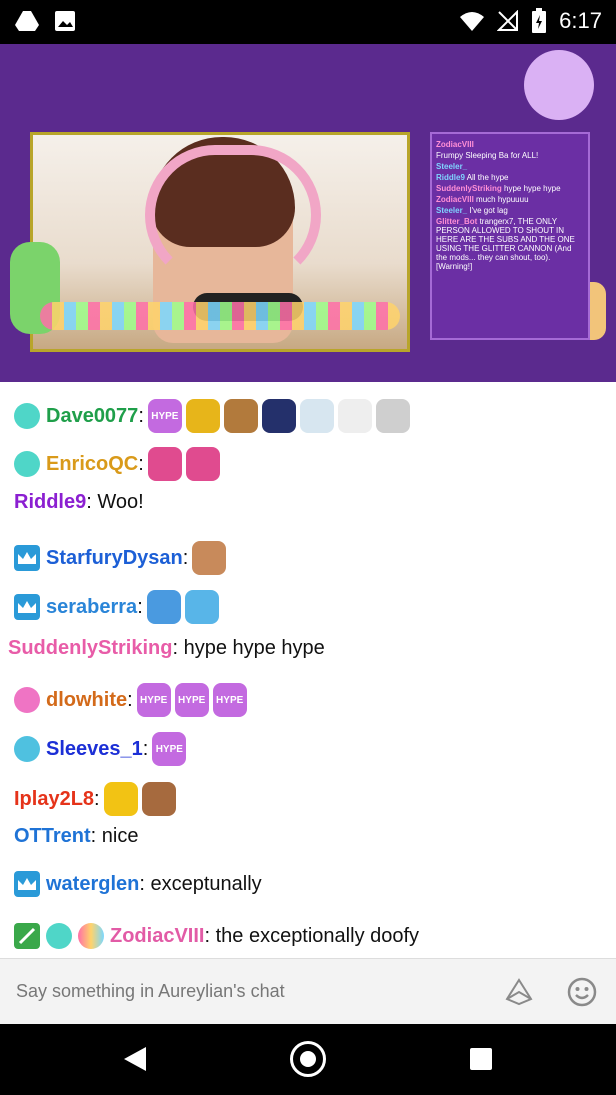  Describe the element at coordinates (519, 992) in the screenshot. I see `cheer-bits-icon` at that location.